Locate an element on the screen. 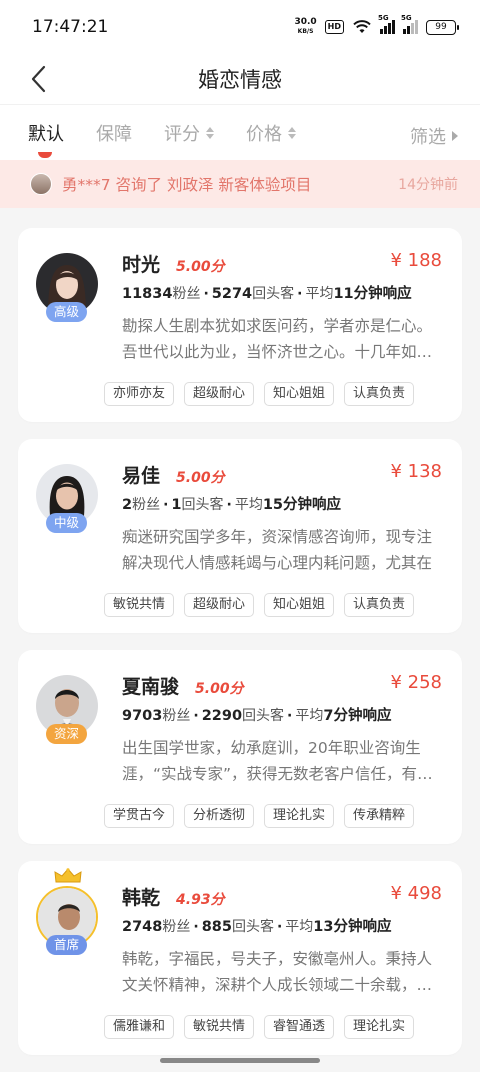  filter-button: 筛选 is located at coordinates (434, 136).